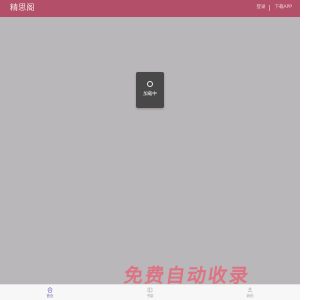  I want to click on bottom-navigation: 首页 书架 我的, so click(150, 292).